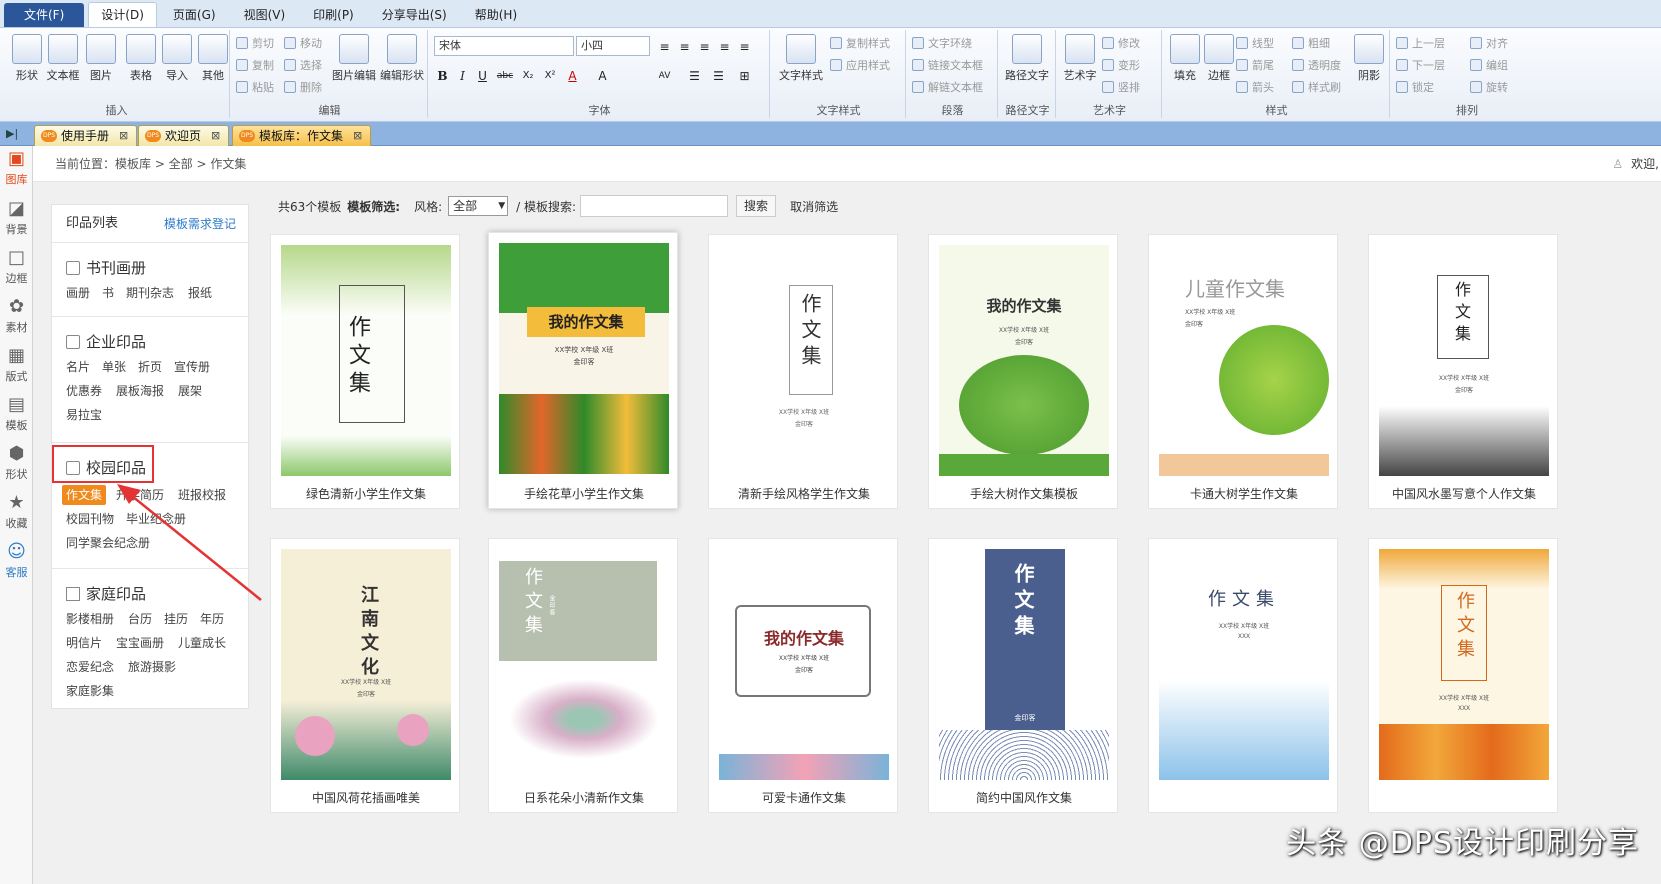 The width and height of the screenshot is (1661, 884). Describe the element at coordinates (1420, 43) in the screenshot. I see `bring-forward-button: 上一层` at that location.